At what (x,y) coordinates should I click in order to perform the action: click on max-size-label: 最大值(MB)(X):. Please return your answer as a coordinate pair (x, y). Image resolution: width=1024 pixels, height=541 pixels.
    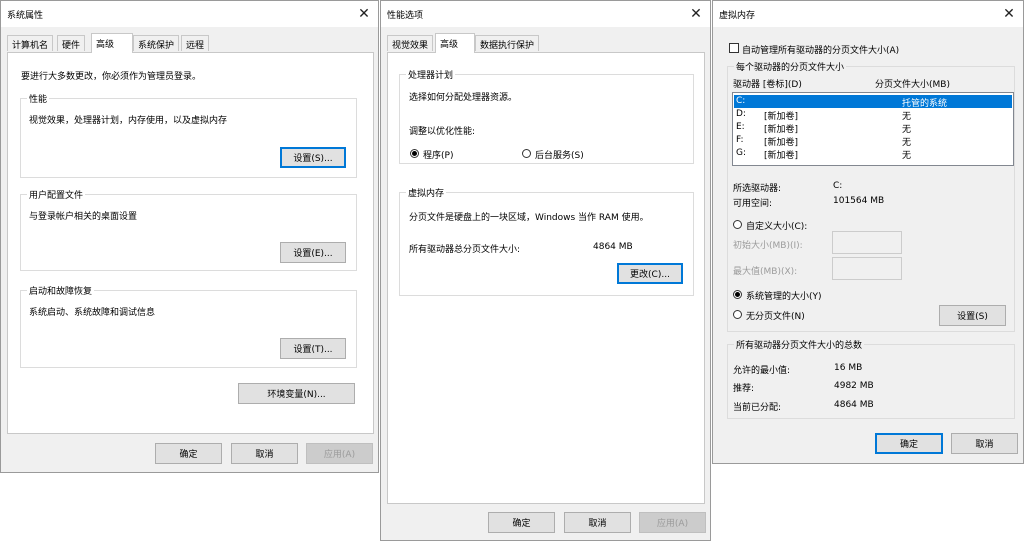
    Looking at the image, I should click on (765, 272).